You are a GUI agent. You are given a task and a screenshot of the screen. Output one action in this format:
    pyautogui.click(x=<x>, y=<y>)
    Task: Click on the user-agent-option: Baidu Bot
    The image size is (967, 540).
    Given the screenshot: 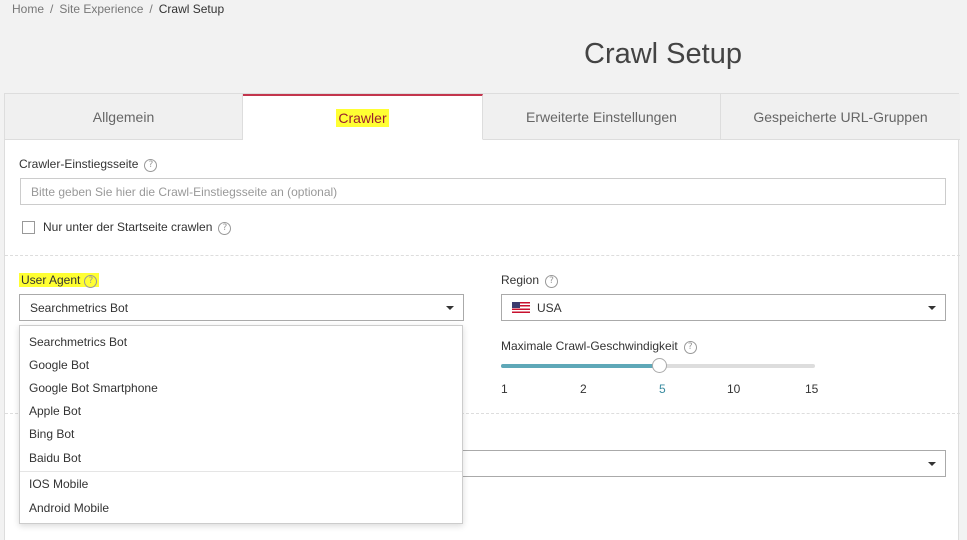 What is the action you would take?
    pyautogui.click(x=241, y=458)
    